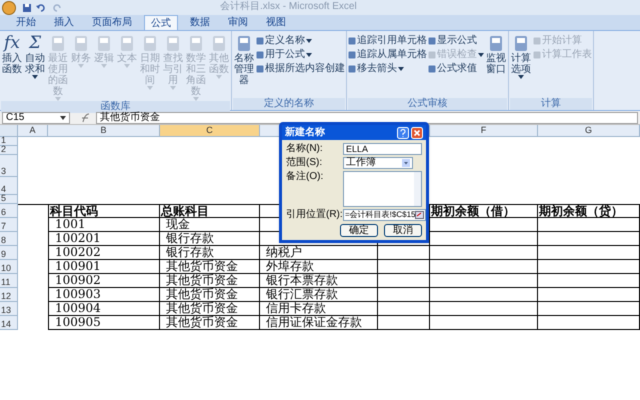  What do you see at coordinates (36, 118) in the screenshot?
I see `name-box: C15` at bounding box center [36, 118].